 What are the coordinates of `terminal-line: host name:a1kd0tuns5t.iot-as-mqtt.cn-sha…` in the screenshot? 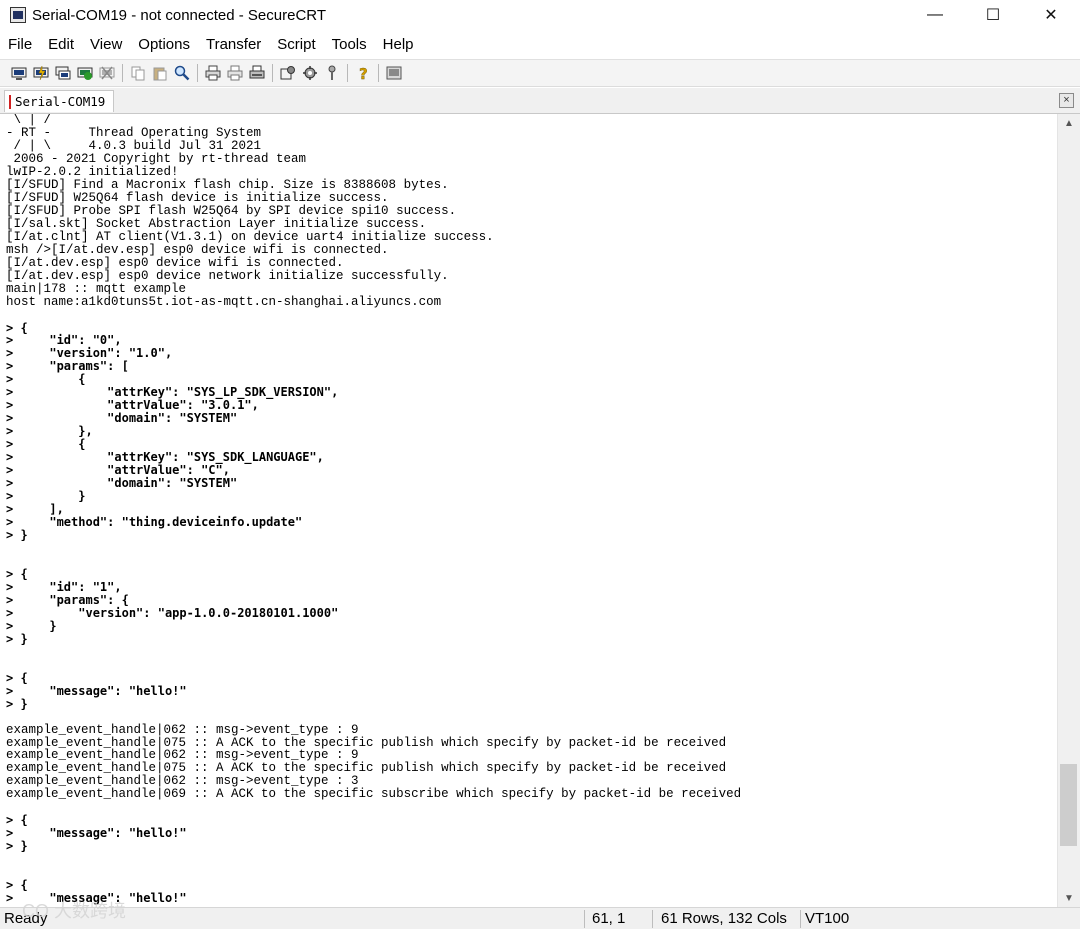 It's located at (224, 301).